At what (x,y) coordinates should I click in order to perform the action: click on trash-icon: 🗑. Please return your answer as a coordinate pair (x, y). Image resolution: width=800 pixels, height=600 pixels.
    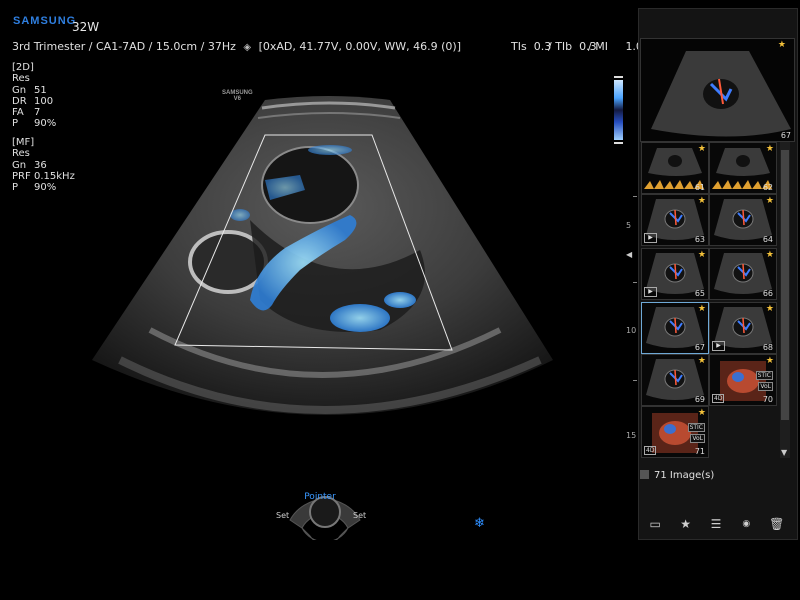
    Looking at the image, I should click on (777, 524).